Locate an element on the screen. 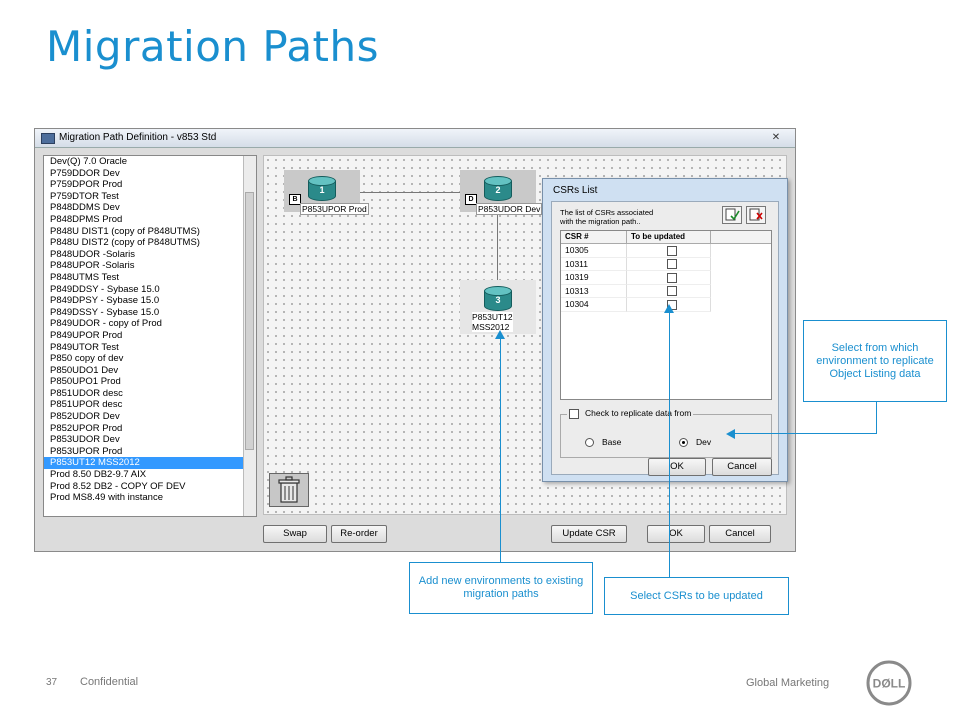 The width and height of the screenshot is (960, 720). list-item: Prod 8.52 DB2 - COPY OF DEV is located at coordinates (150, 487).